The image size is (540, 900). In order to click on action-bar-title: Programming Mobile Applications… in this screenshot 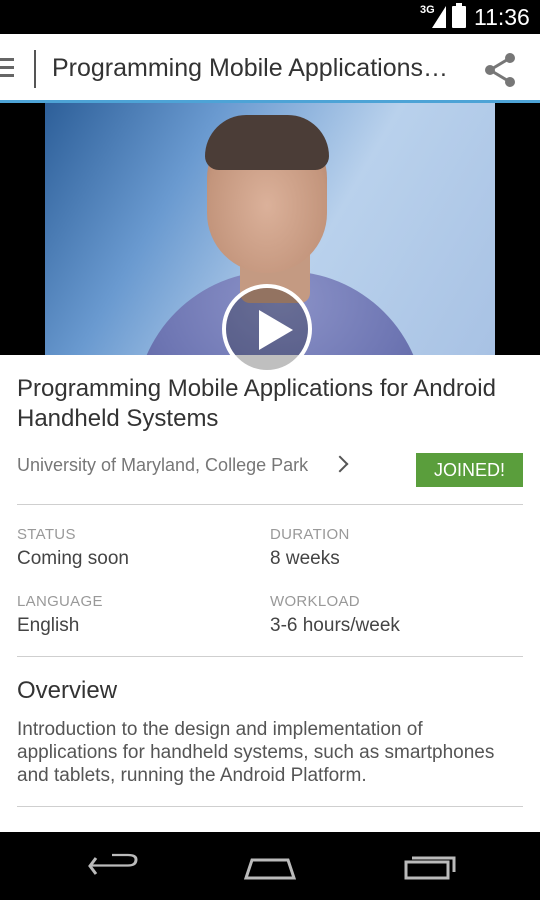, I will do `click(250, 68)`.